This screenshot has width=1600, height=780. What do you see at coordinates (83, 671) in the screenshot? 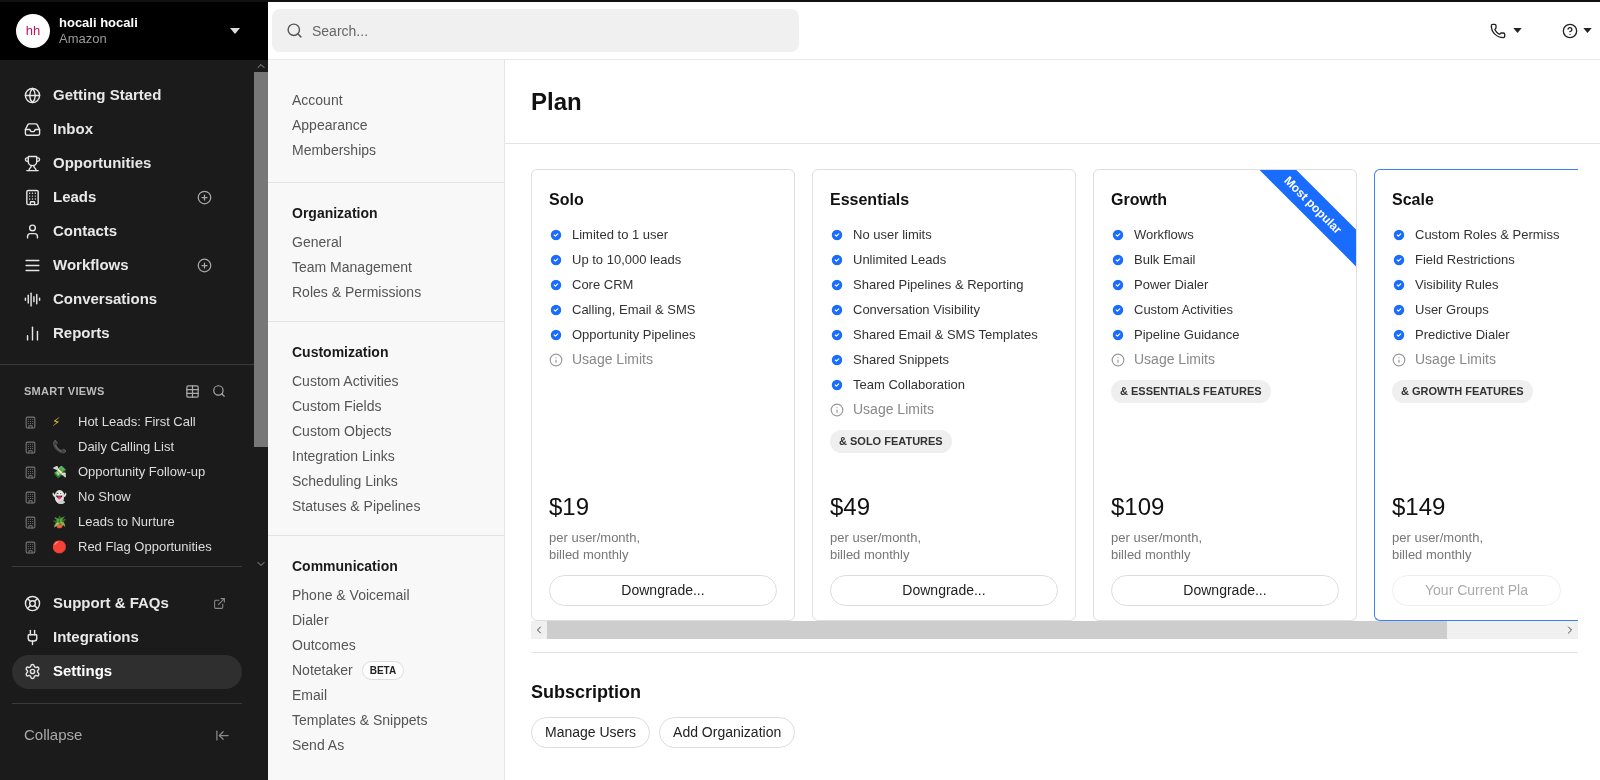
I see `nav-label: Settings` at bounding box center [83, 671].